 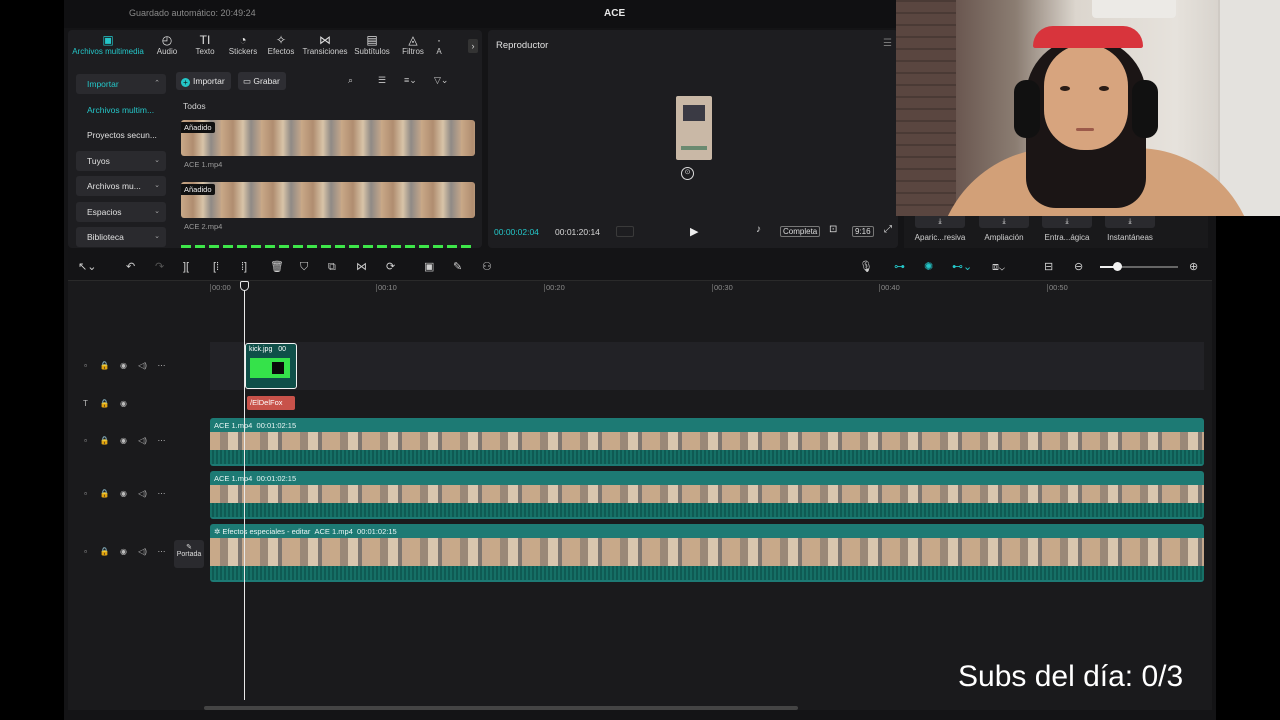 What do you see at coordinates (108, 46) in the screenshot?
I see `tab-archivos-multimedia: ▣ Archivos multimedia` at bounding box center [108, 46].